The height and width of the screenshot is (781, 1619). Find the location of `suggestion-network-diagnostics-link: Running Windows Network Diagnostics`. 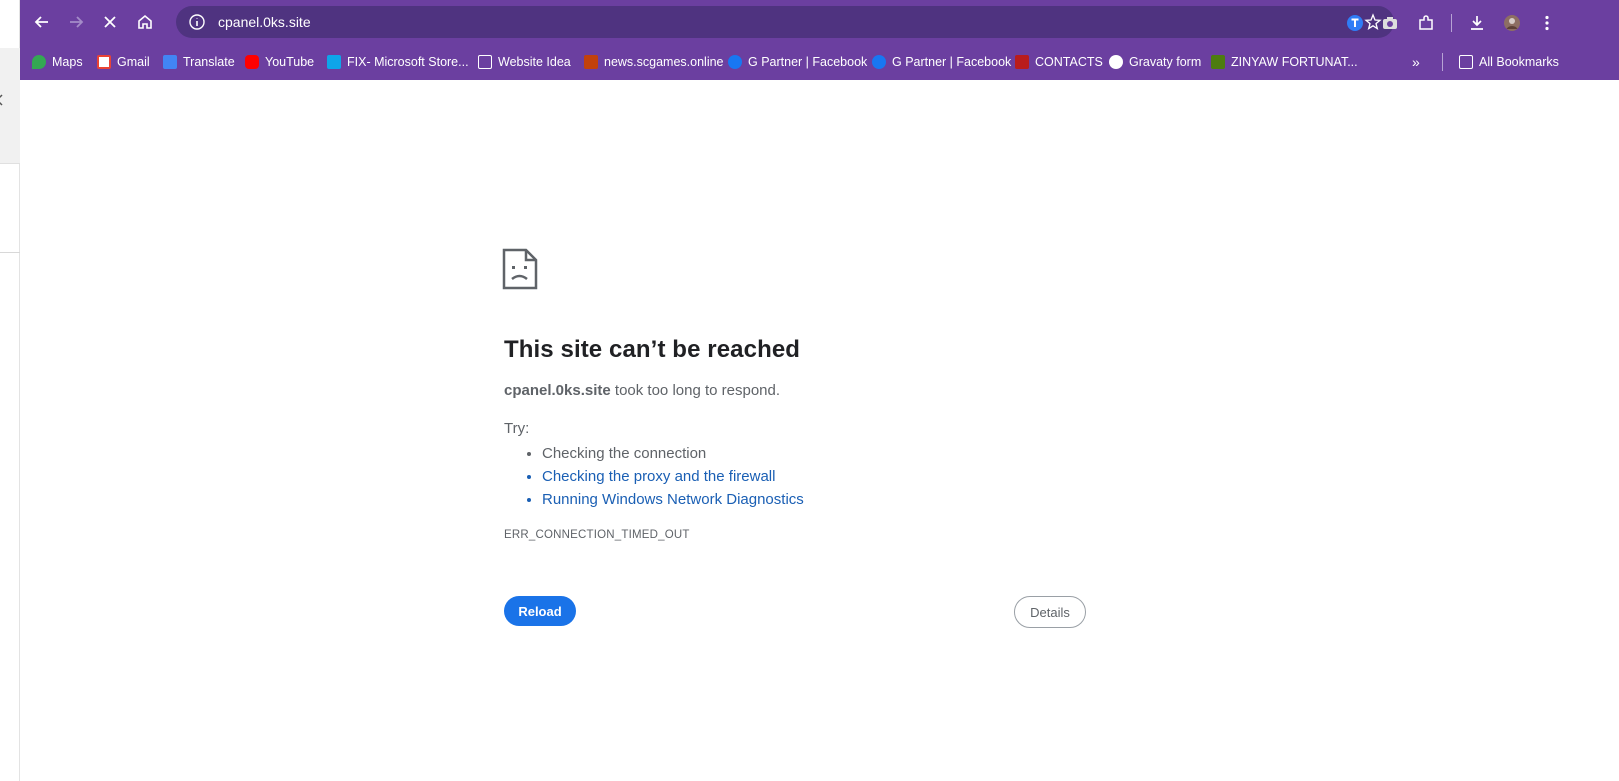

suggestion-network-diagnostics-link: Running Windows Network Diagnostics is located at coordinates (673, 499).